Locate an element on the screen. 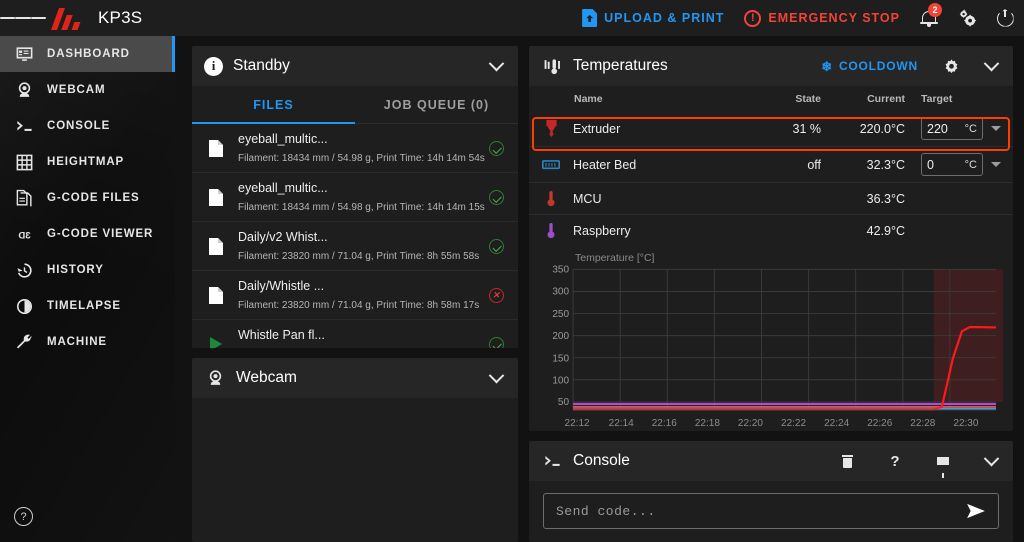  webcam-collapse-button is located at coordinates (496, 378).